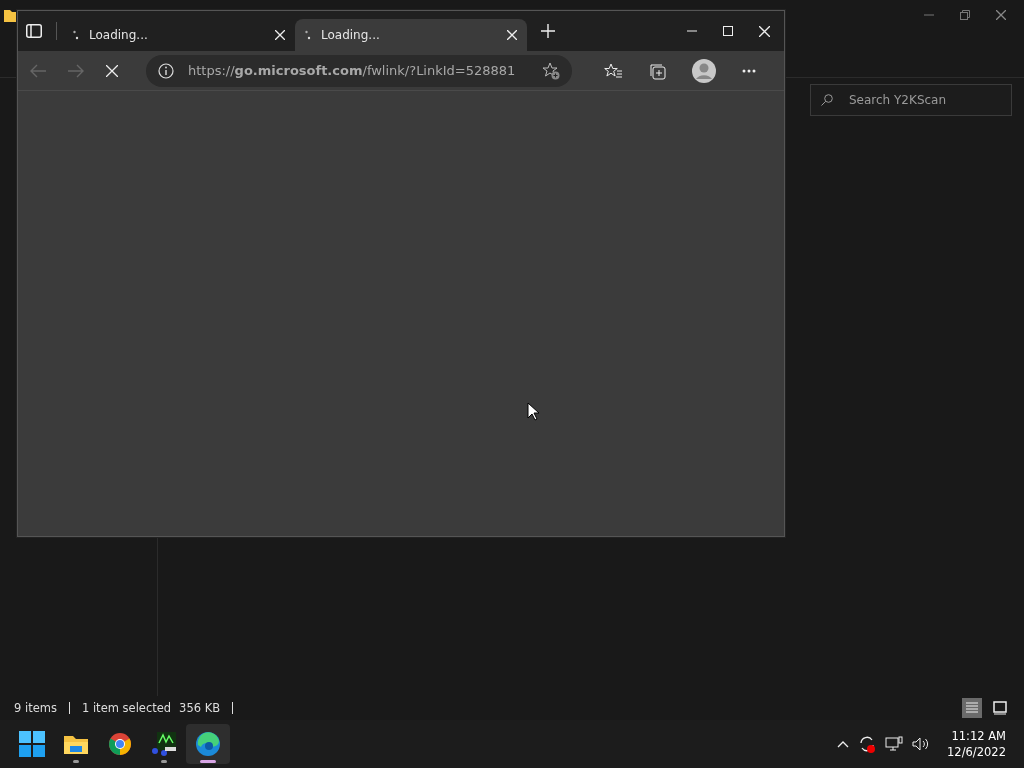 This screenshot has width=1024, height=768. Describe the element at coordinates (112, 70) in the screenshot. I see `stop-loading-icon` at that location.